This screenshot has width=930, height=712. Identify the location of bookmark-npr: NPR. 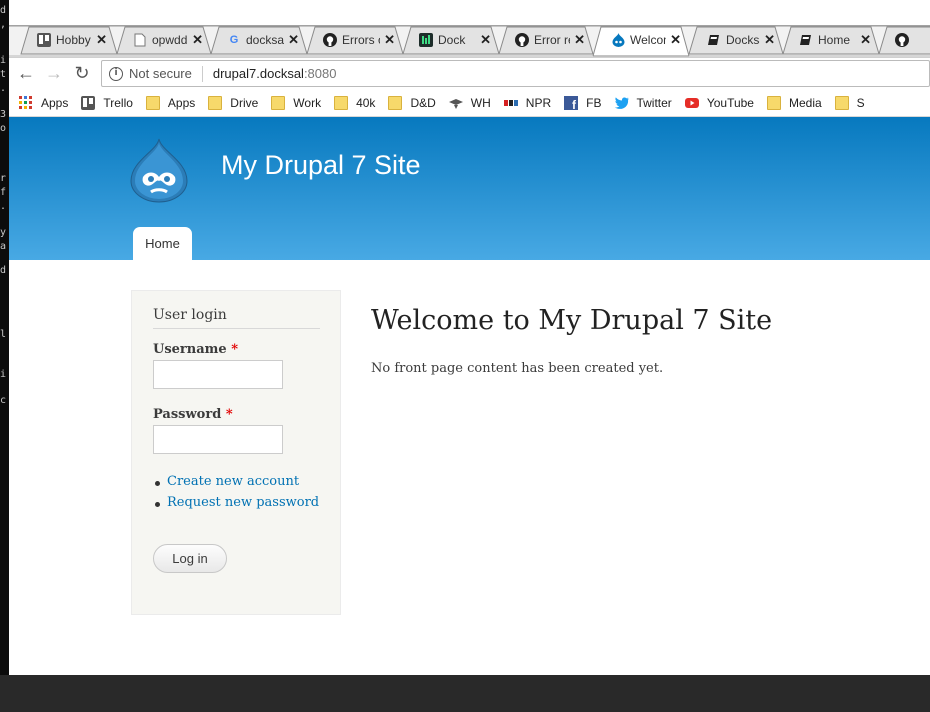
(527, 102).